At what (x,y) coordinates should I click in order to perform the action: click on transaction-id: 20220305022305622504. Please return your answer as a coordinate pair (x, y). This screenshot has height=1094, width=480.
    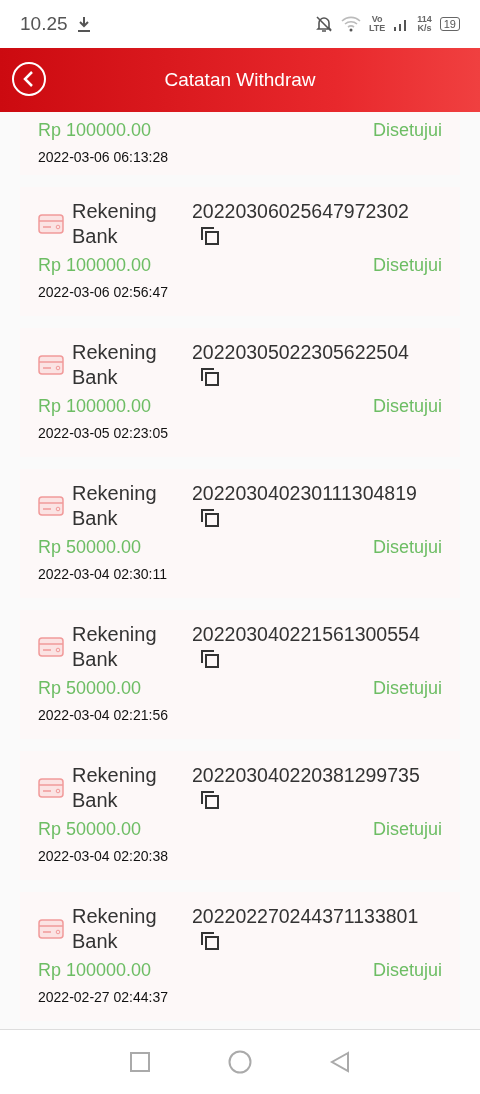
    Looking at the image, I should click on (300, 352).